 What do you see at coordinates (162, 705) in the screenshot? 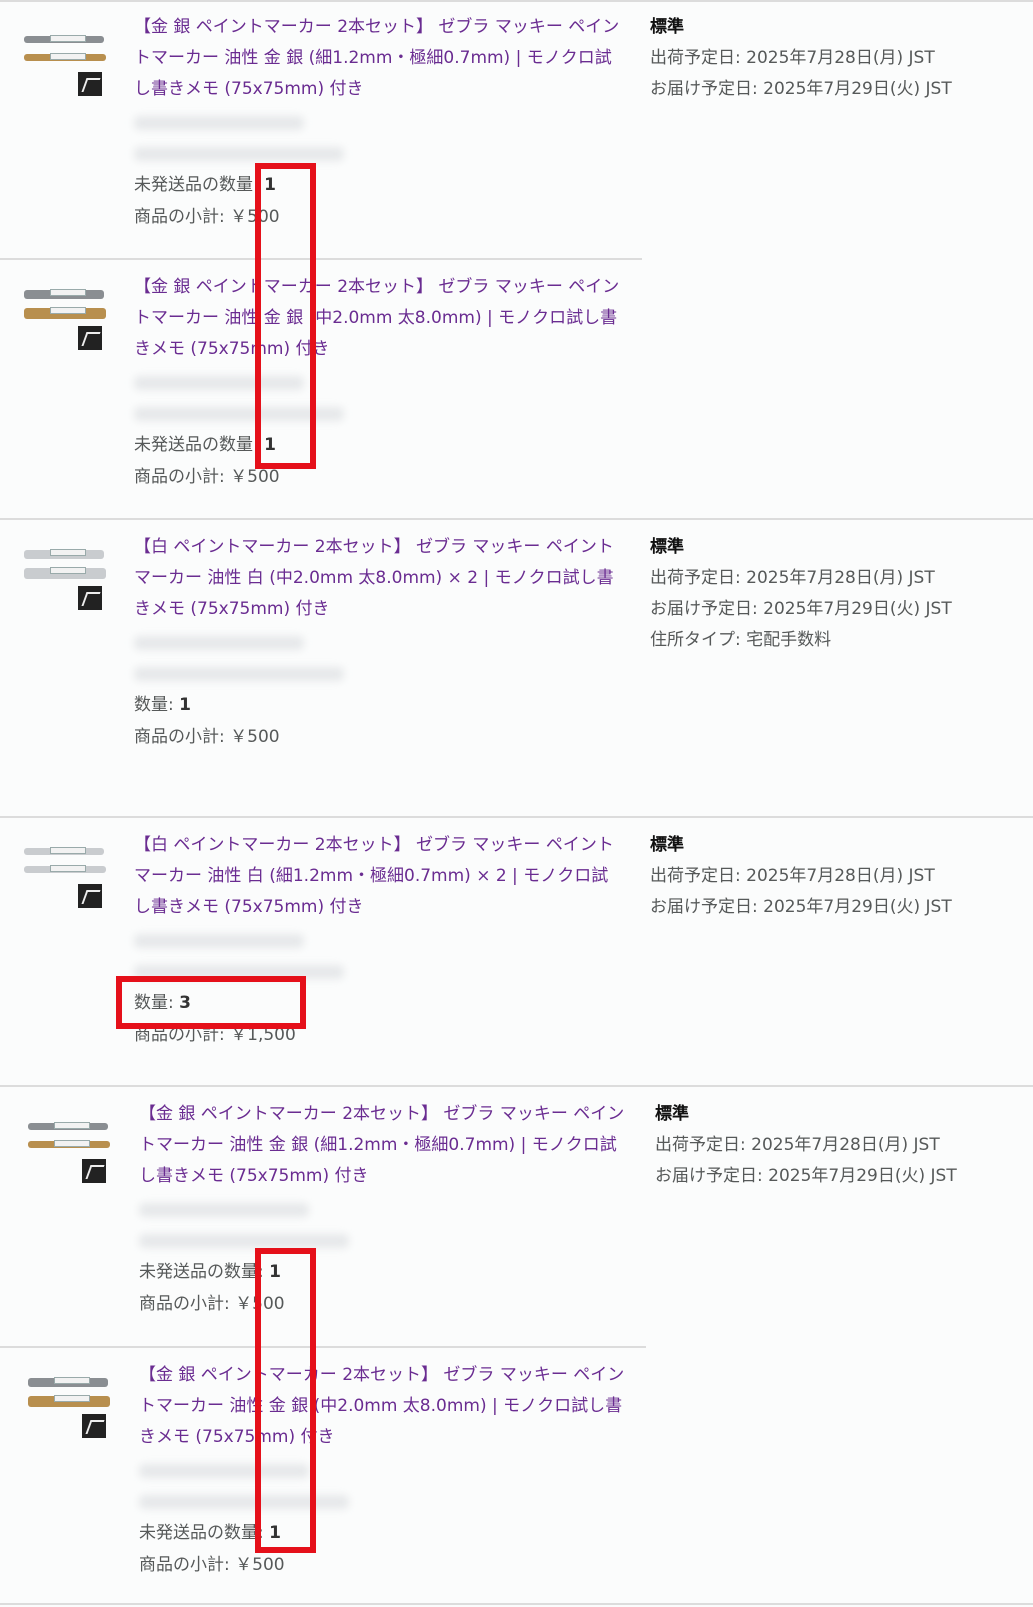
I see `quantity-row: 数量: 1` at bounding box center [162, 705].